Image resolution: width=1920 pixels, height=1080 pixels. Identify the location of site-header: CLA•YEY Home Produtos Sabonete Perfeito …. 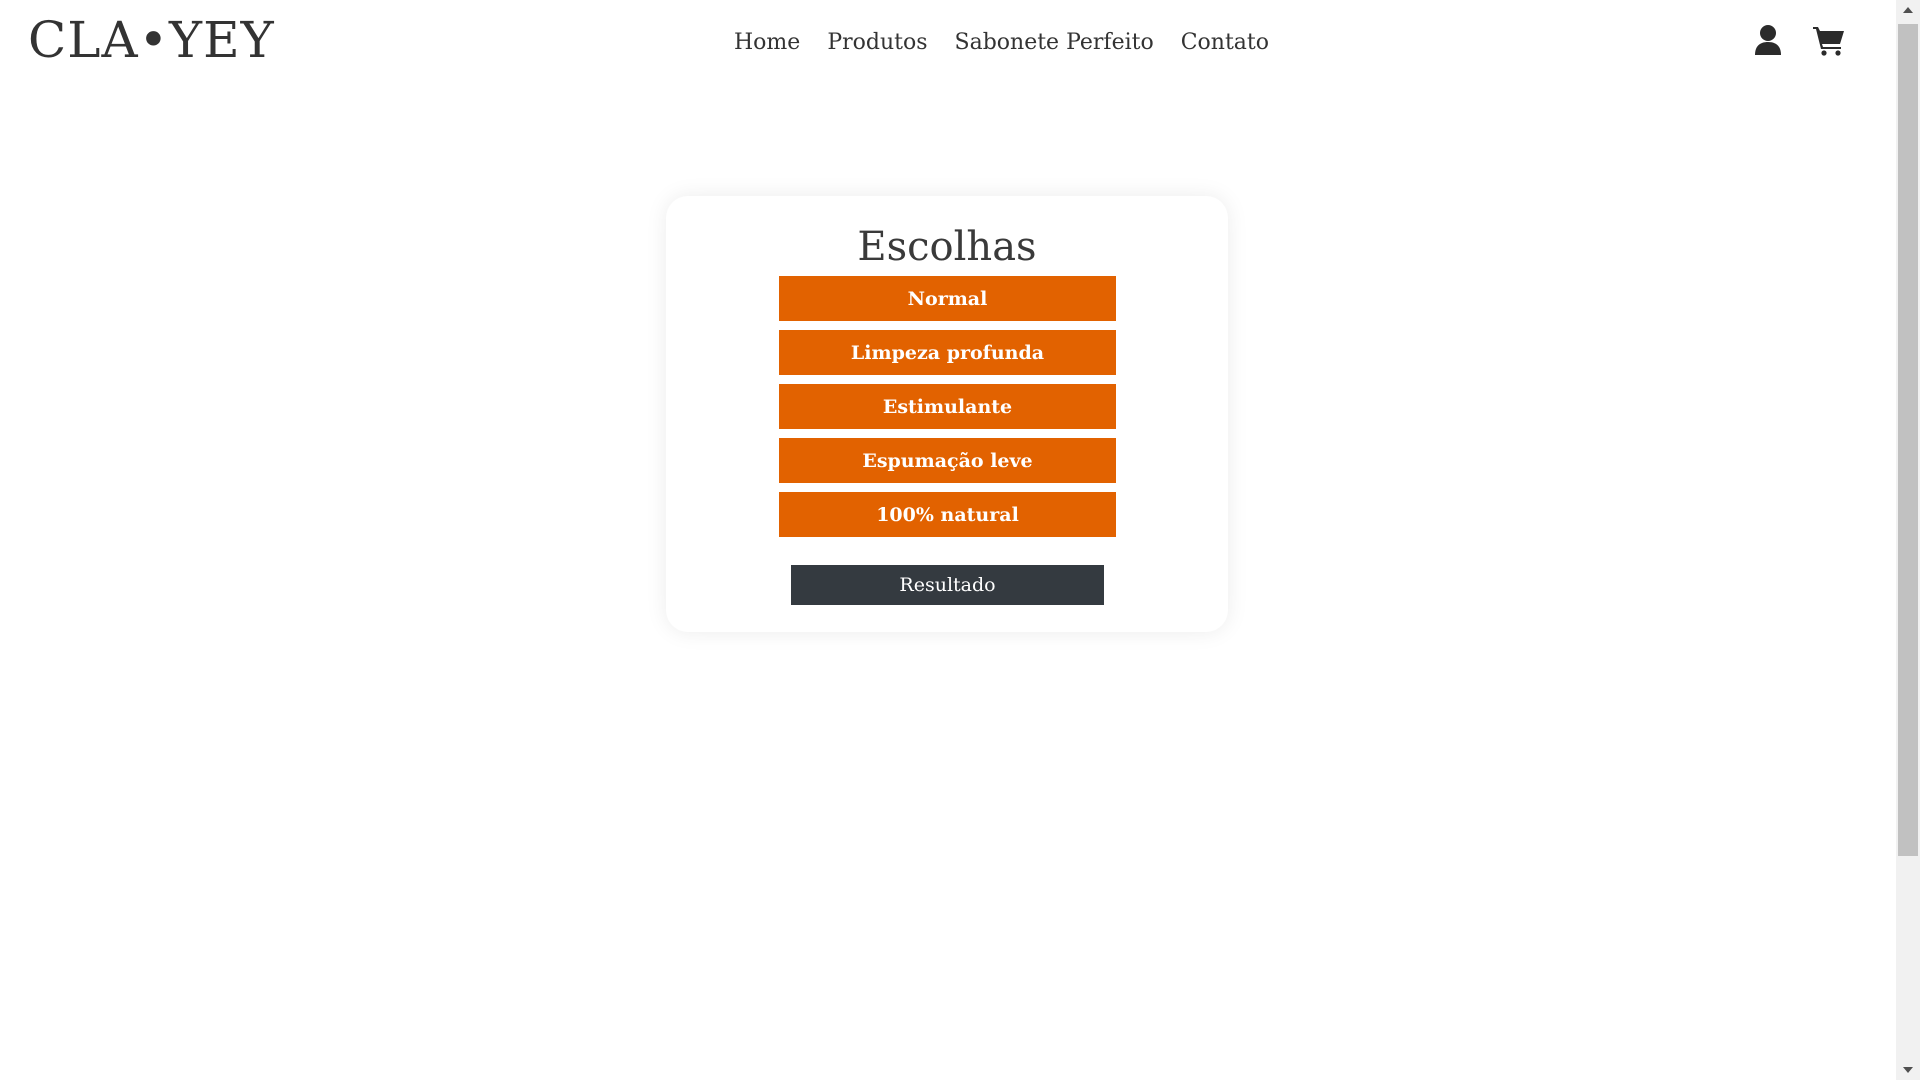
(948, 43).